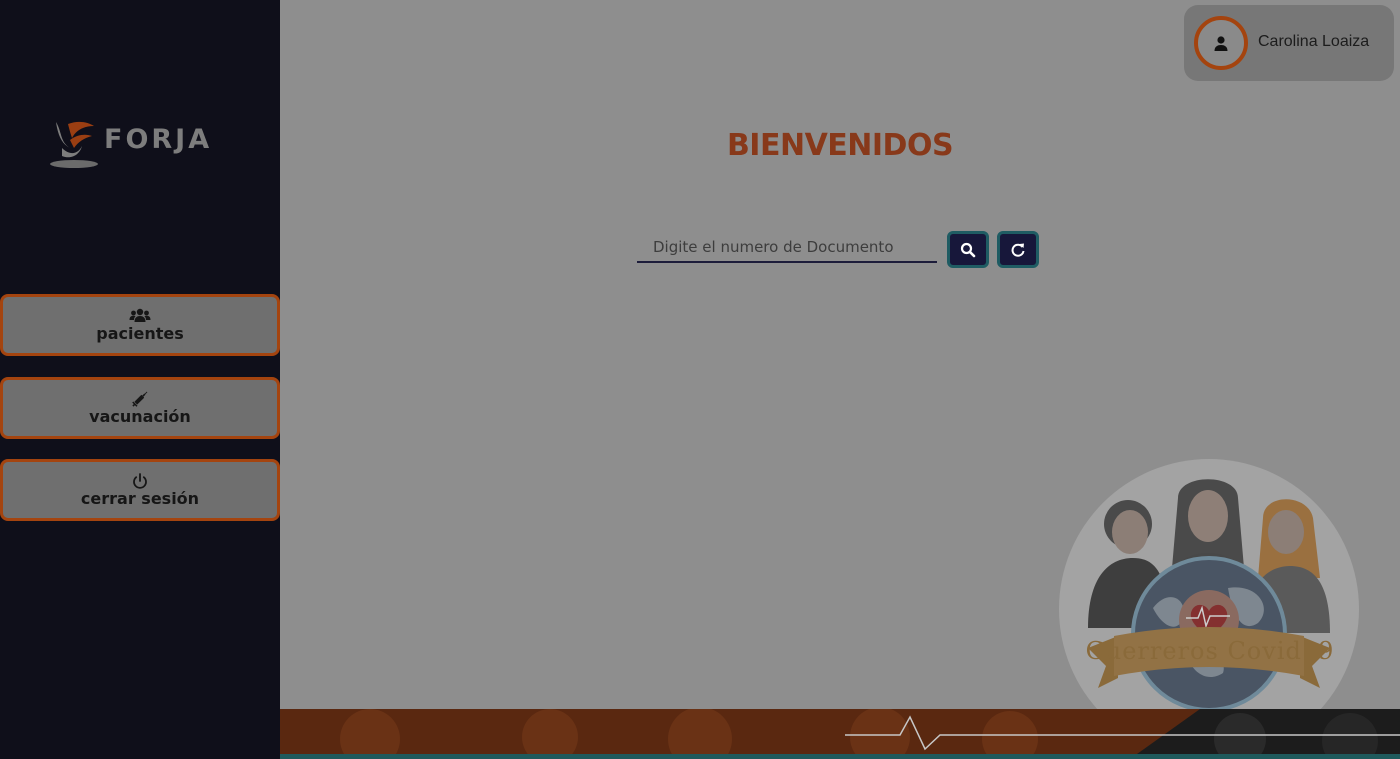 The width and height of the screenshot is (1400, 759). I want to click on brand-name: FORJA, so click(158, 139).